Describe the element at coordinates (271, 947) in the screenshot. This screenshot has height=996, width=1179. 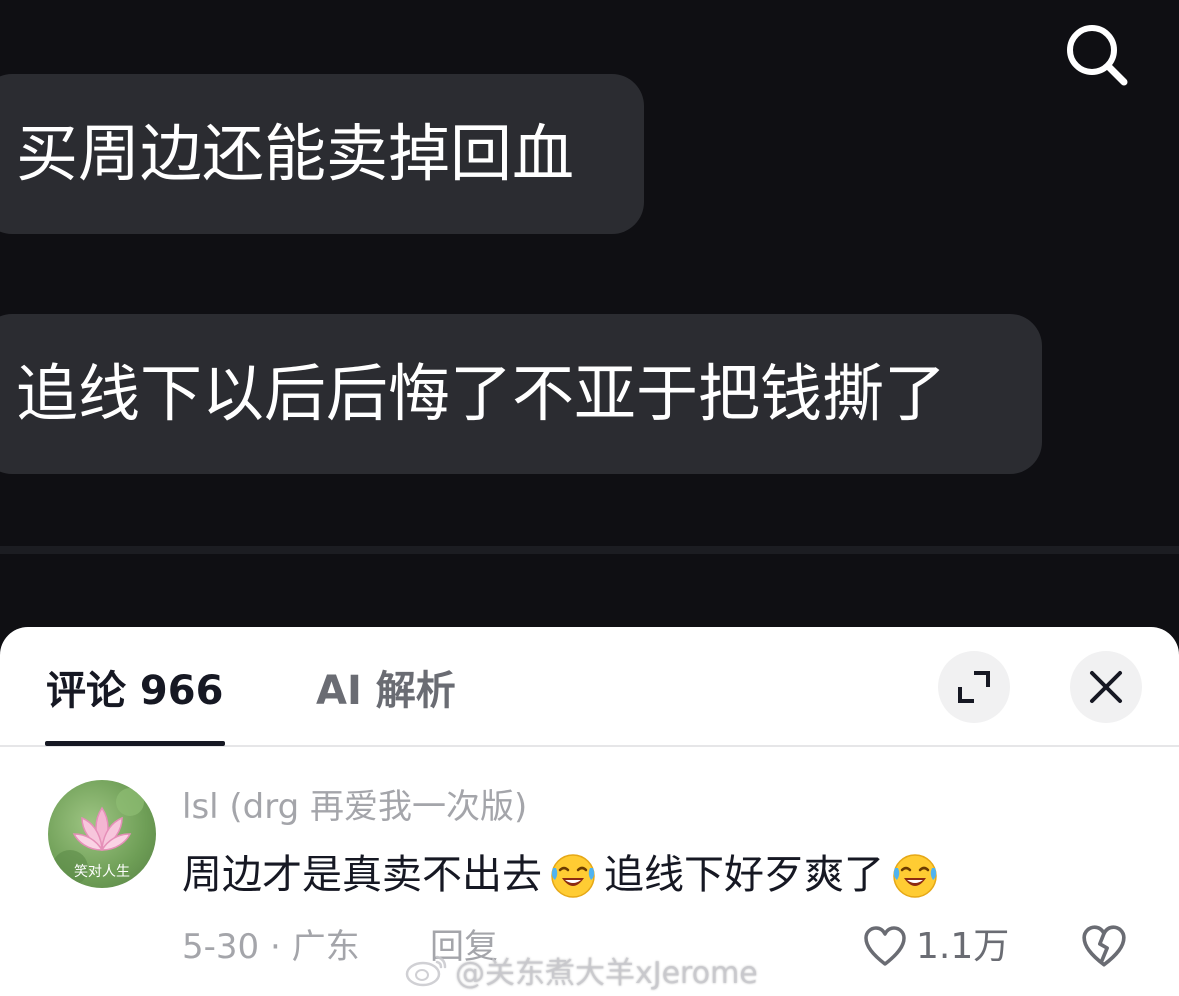
I see `comment-date-location: 5-30 · 广东` at that location.